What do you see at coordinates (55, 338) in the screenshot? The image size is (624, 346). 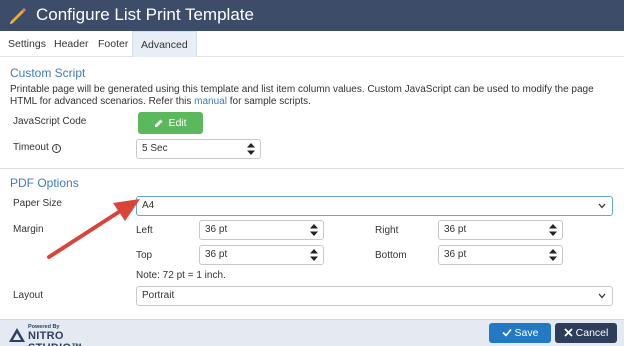 I see `brand-name: NITRO STUDIO™` at bounding box center [55, 338].